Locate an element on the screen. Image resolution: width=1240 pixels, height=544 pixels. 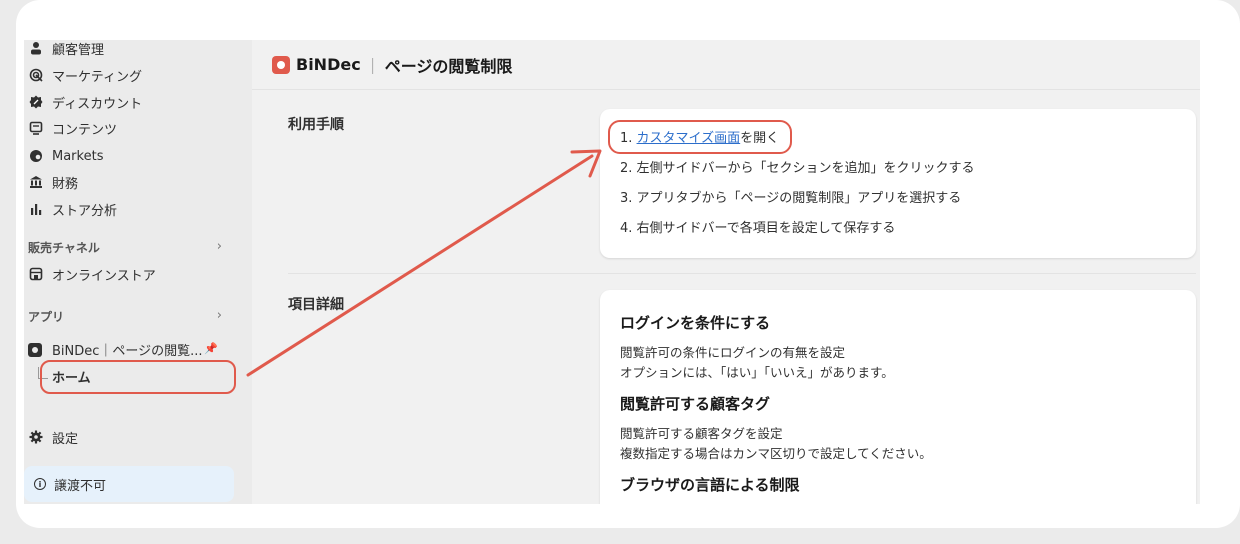
sidebar-item-customers: 顧客管理 is located at coordinates (66, 50).